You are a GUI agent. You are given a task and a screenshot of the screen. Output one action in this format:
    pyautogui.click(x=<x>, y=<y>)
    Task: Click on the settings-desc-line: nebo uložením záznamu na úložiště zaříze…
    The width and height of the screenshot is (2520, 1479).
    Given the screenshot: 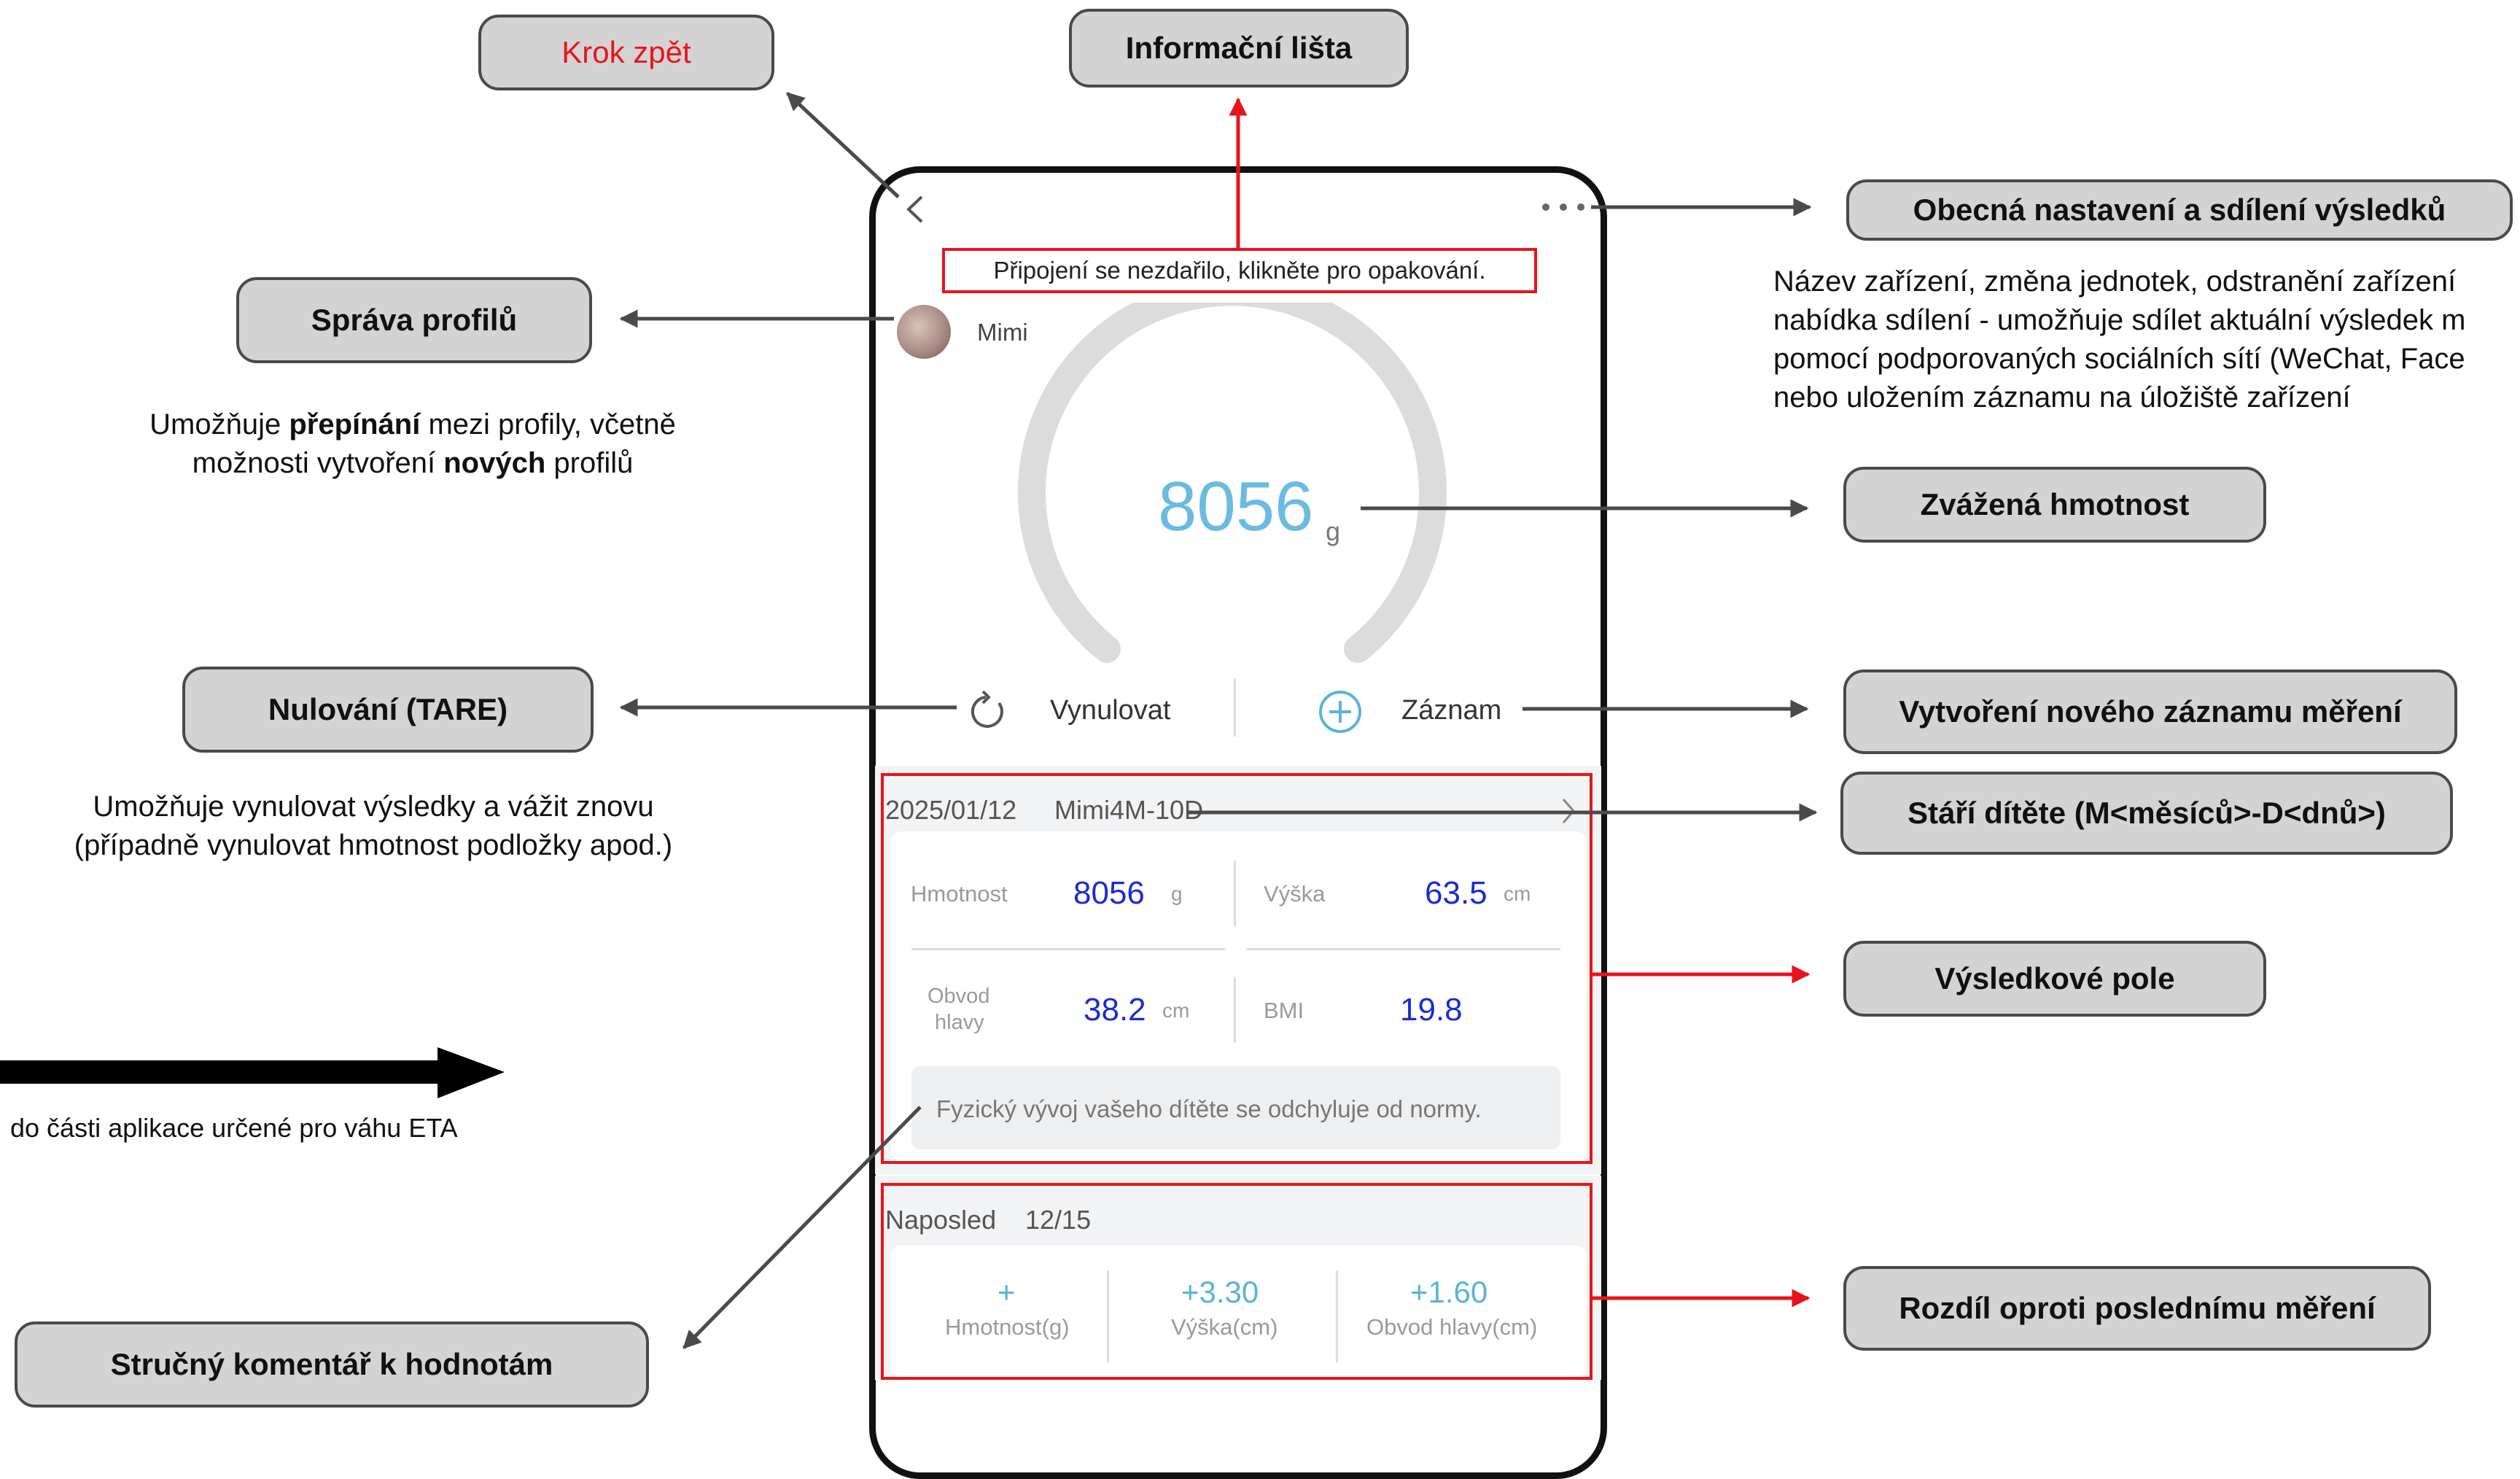 What is the action you would take?
    pyautogui.click(x=2062, y=397)
    